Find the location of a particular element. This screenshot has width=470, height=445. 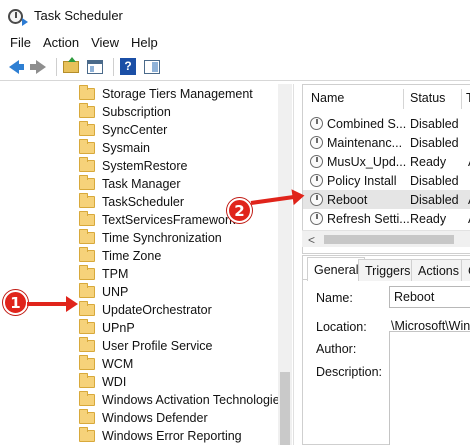

tree-item: TPM is located at coordinates (103, 274).